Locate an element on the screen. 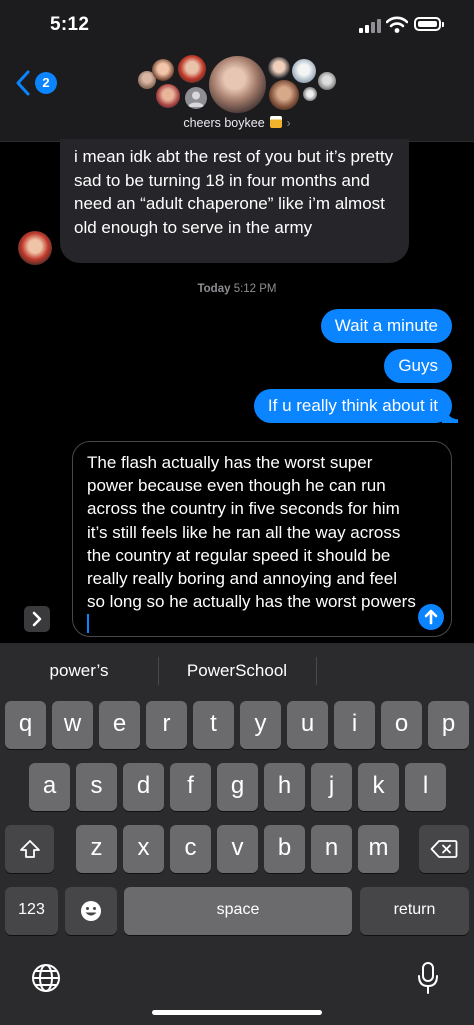  app-drawer-button is located at coordinates (37, 619).